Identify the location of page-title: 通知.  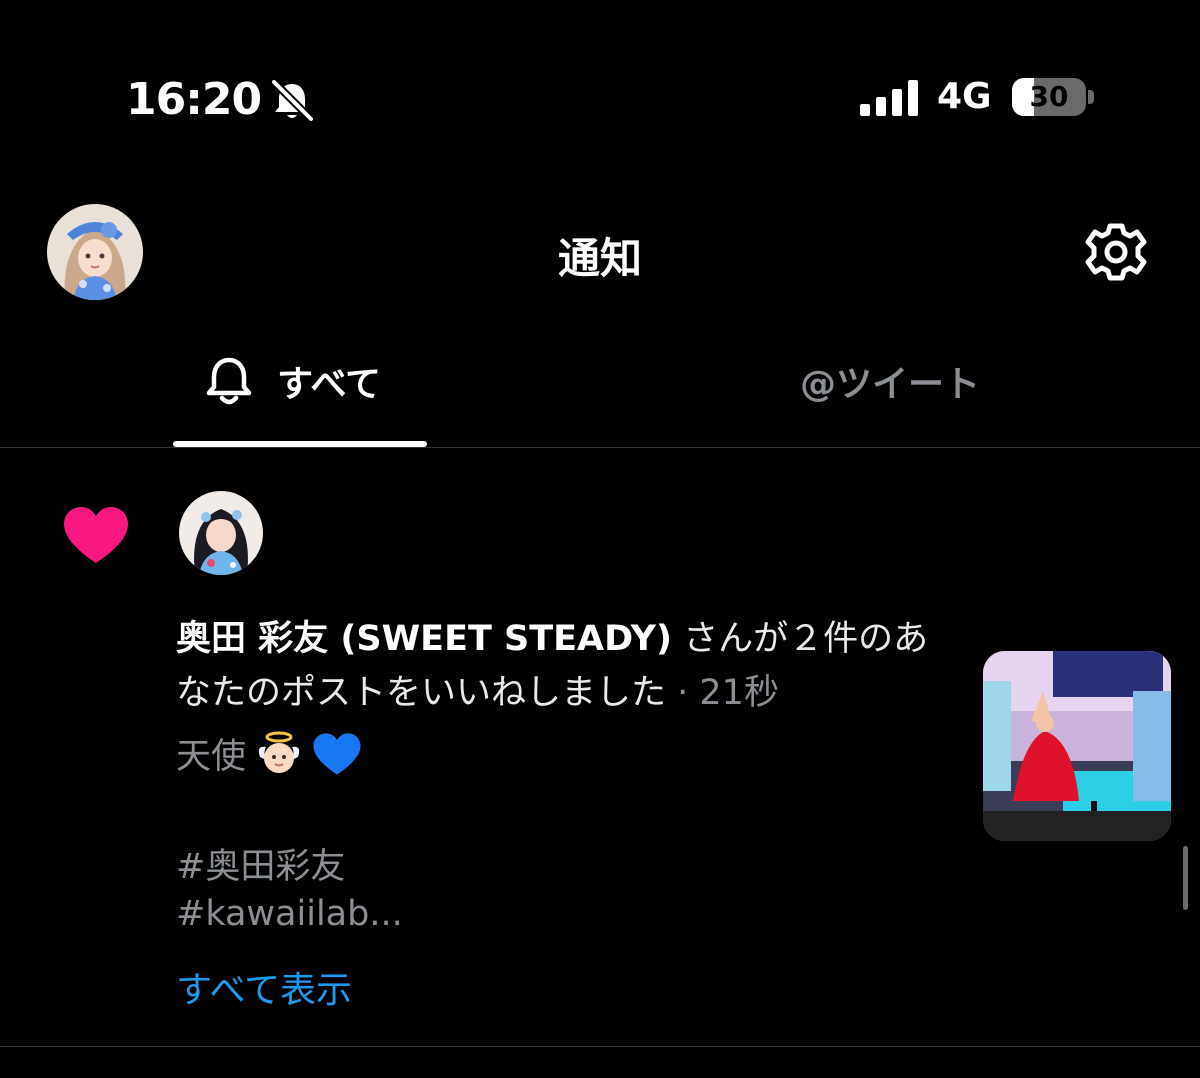
(599, 258).